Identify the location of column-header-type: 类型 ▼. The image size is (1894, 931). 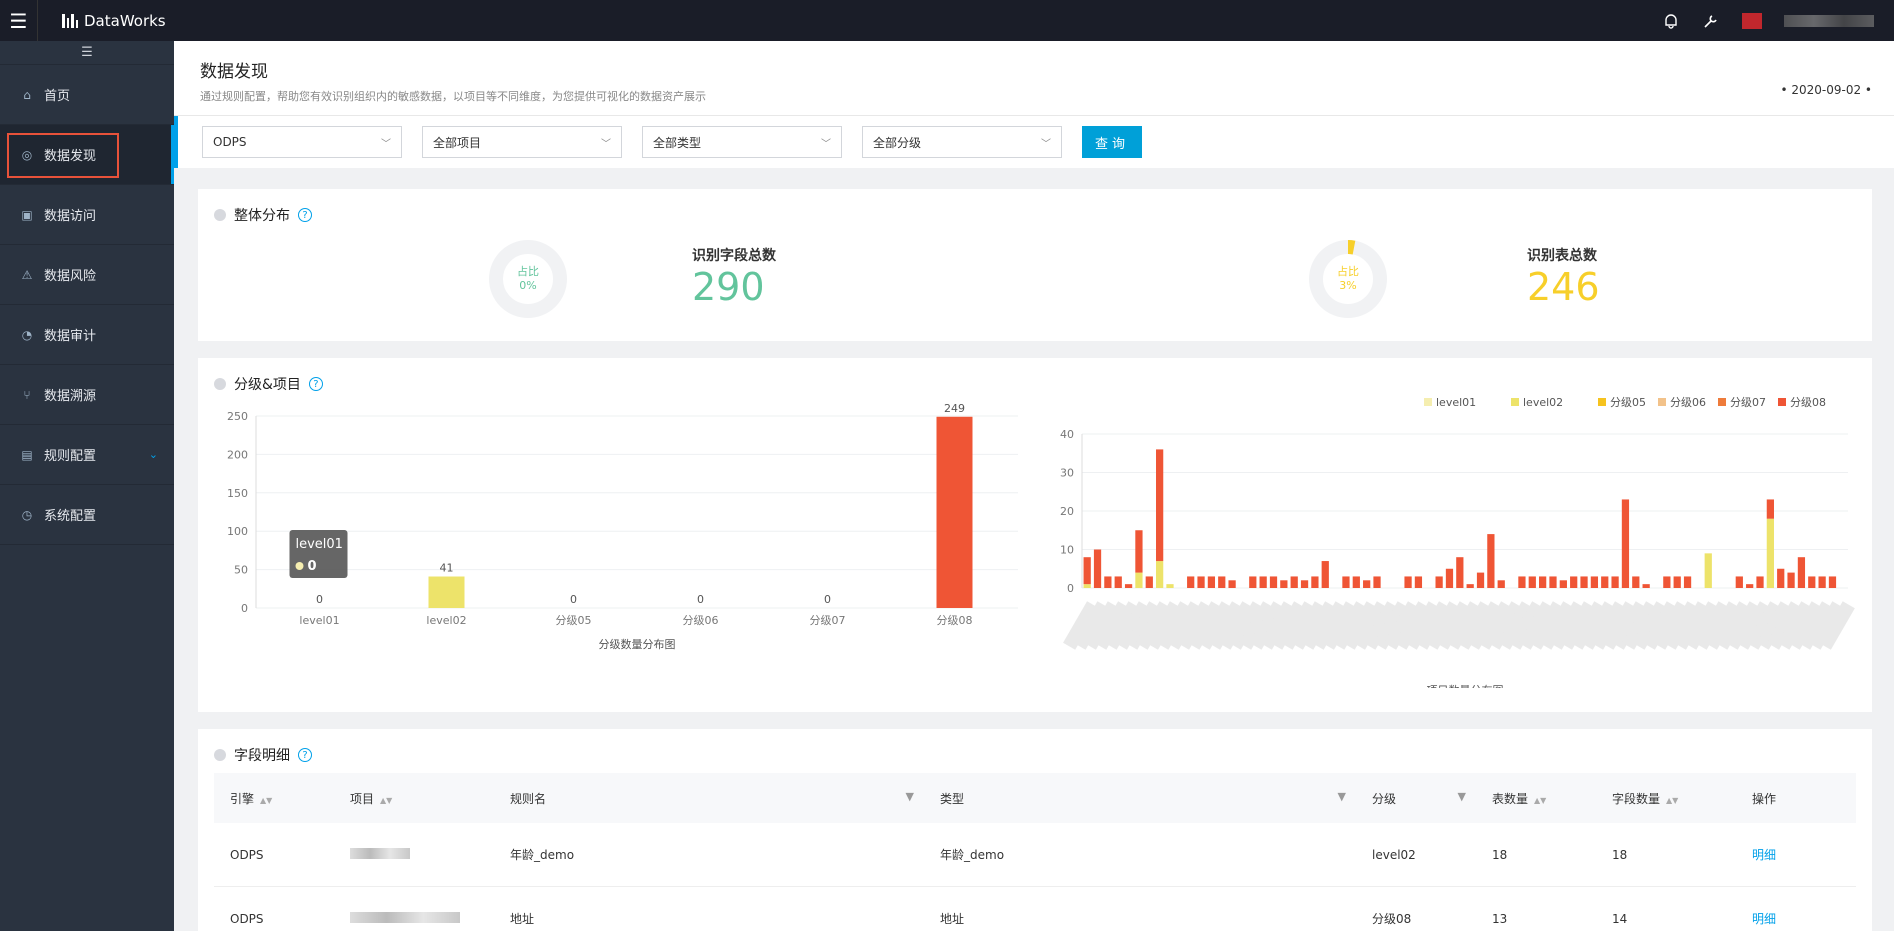
(1140, 798).